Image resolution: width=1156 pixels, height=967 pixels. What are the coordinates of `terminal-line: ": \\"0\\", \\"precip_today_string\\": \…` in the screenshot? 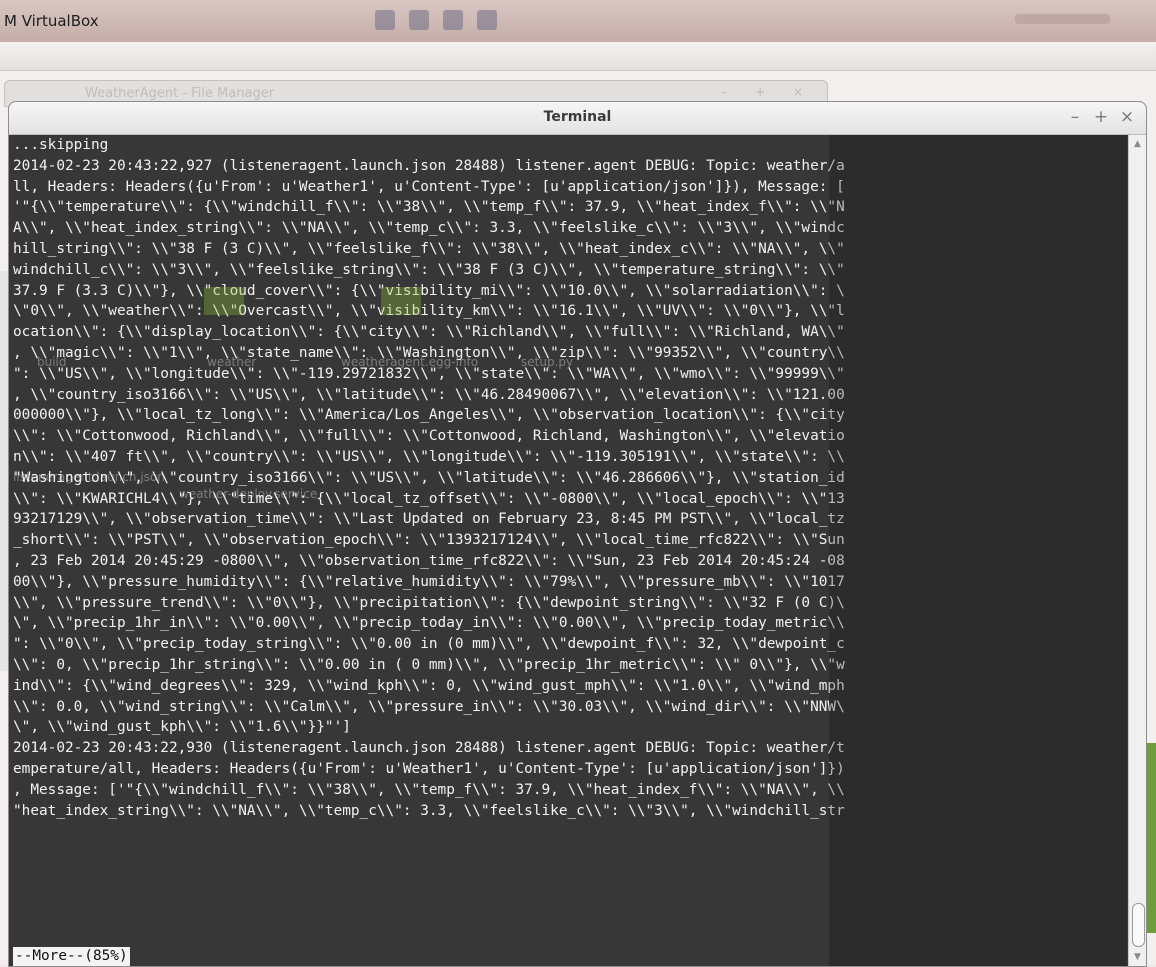 It's located at (429, 644).